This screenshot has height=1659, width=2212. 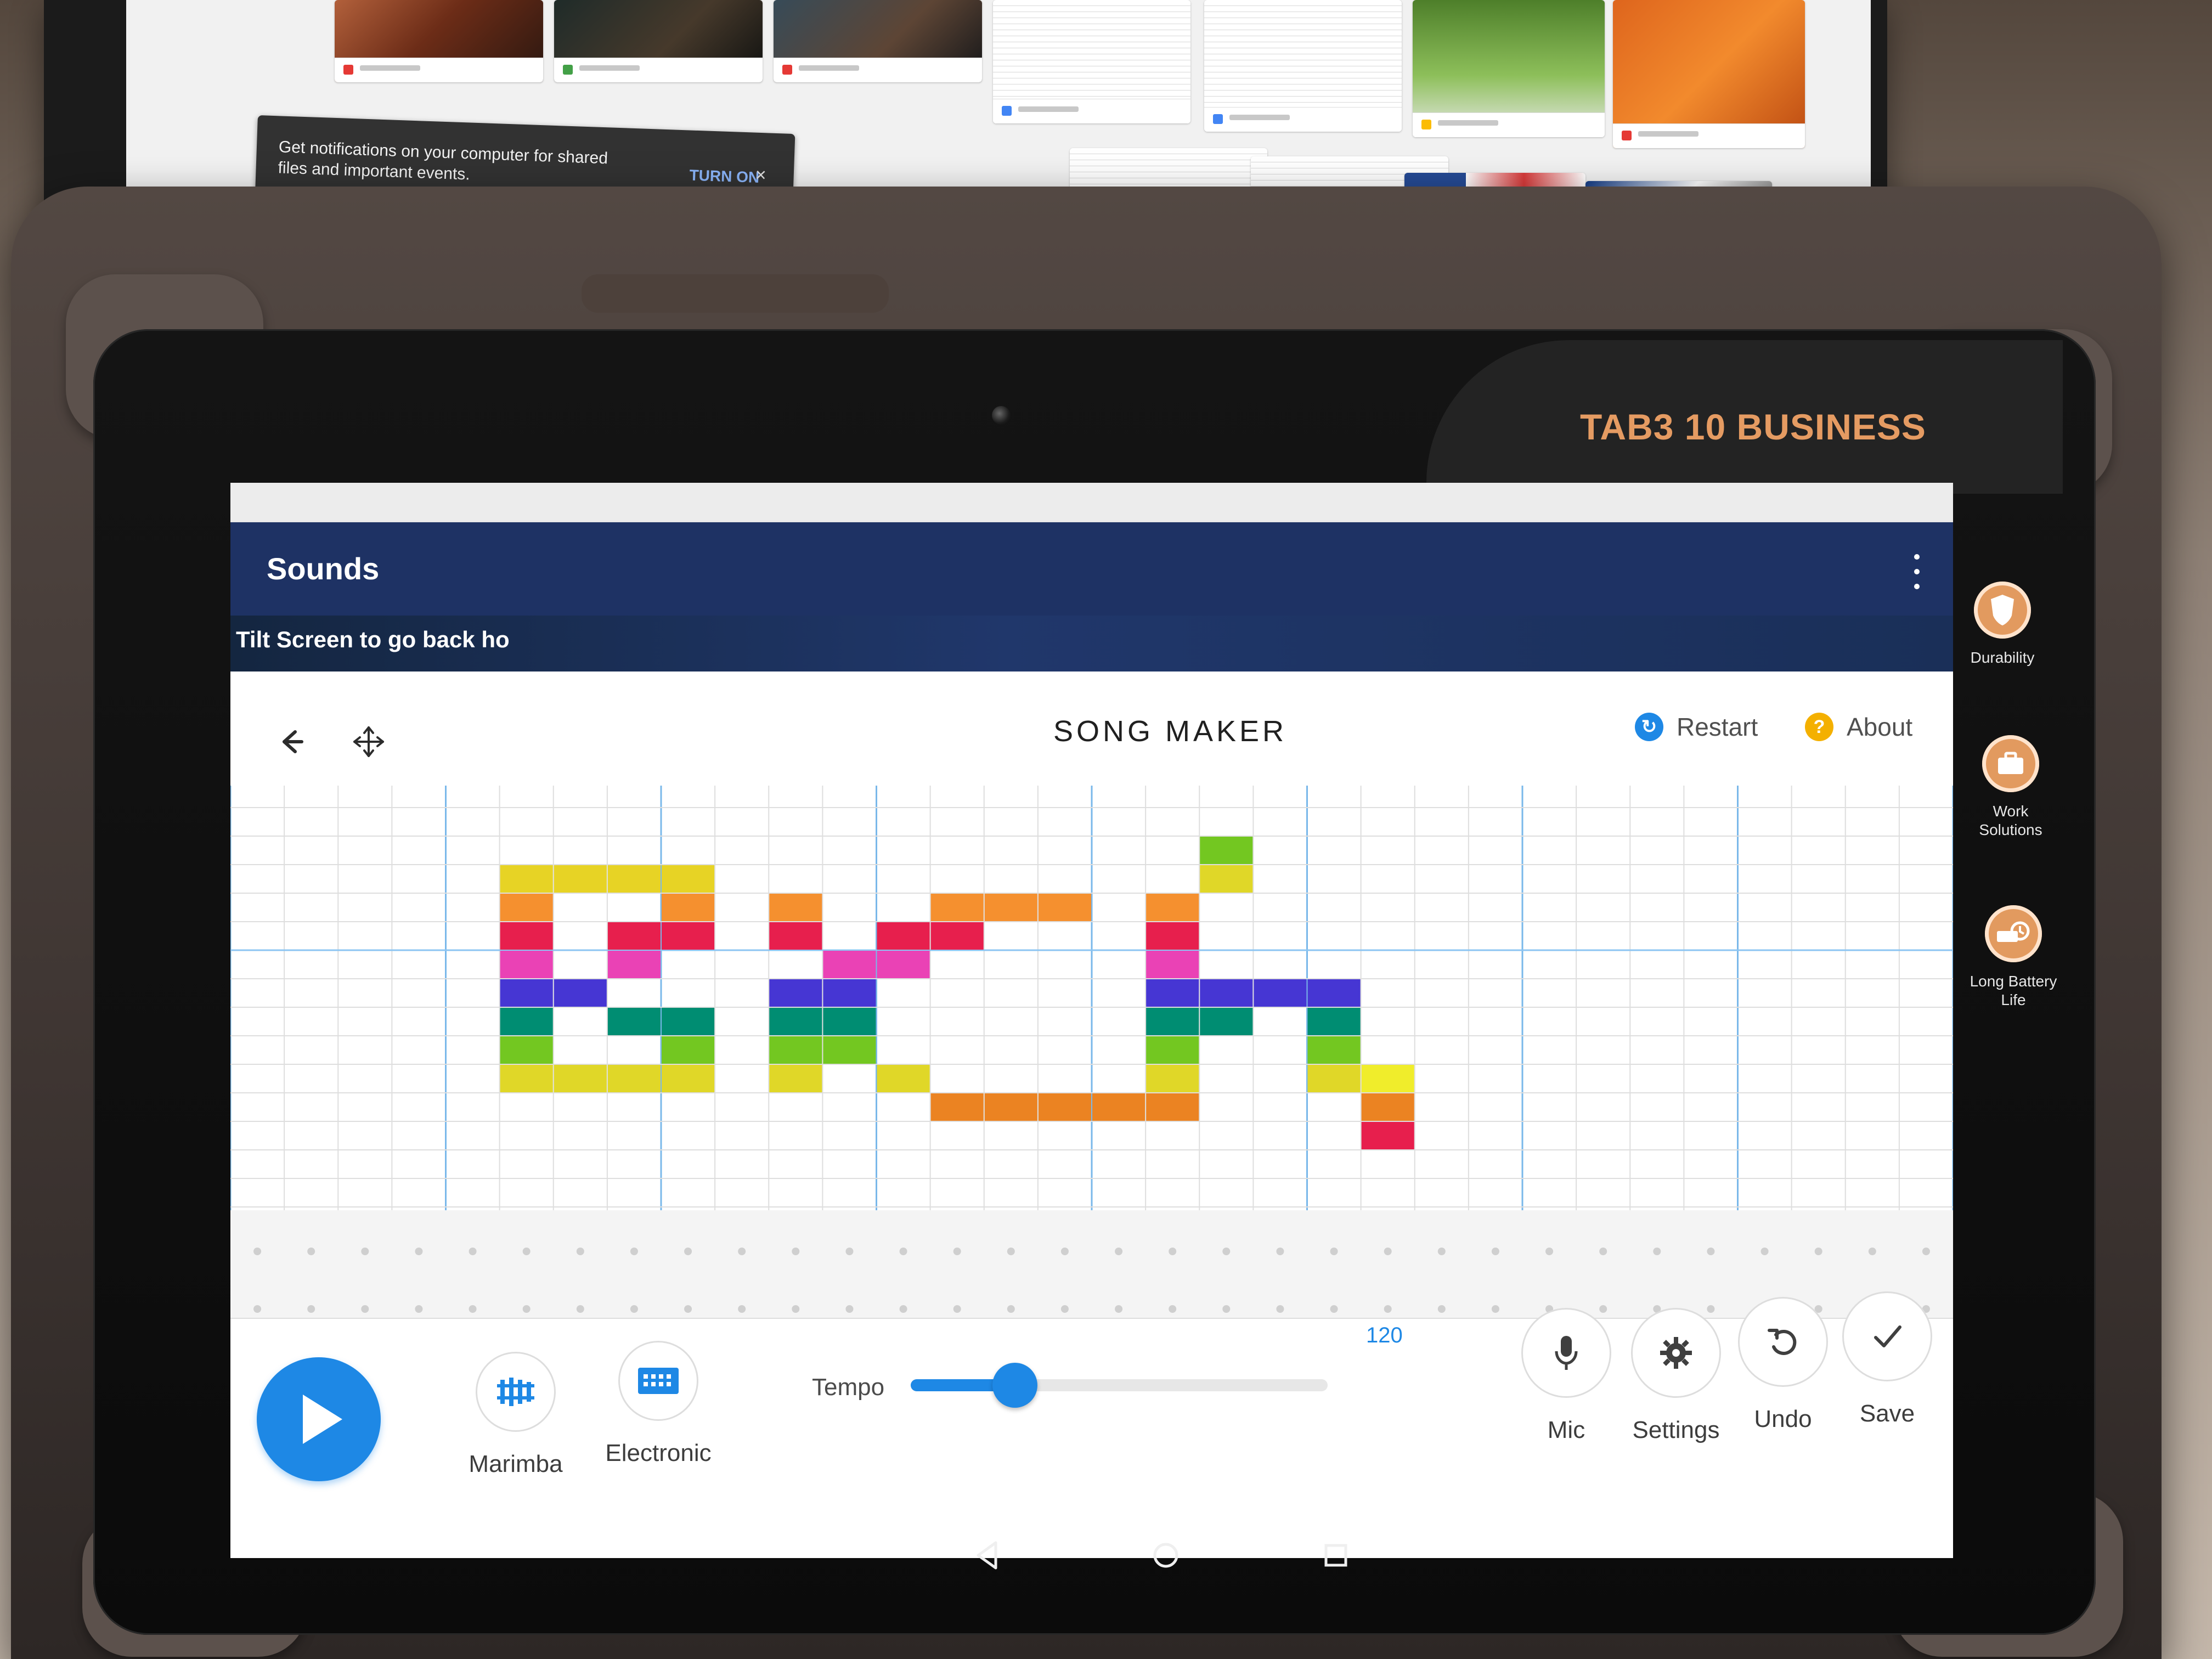 What do you see at coordinates (1858, 727) in the screenshot?
I see `about-button: ? About` at bounding box center [1858, 727].